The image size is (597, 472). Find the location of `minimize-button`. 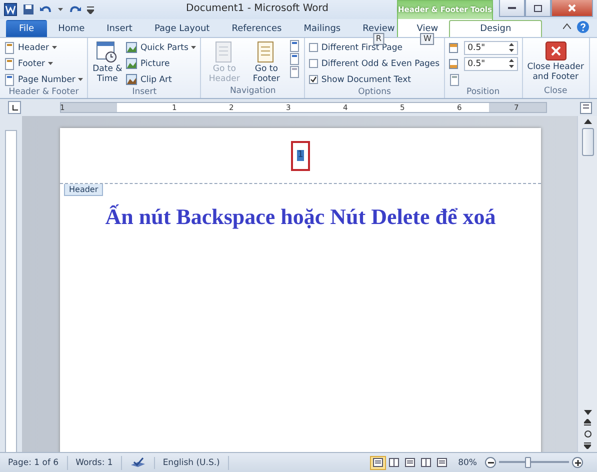

minimize-button is located at coordinates (512, 8).